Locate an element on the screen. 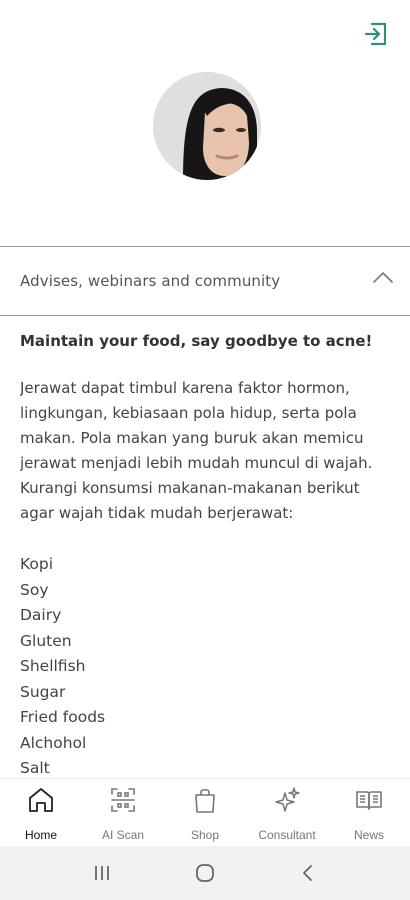  avatar is located at coordinates (207, 126).